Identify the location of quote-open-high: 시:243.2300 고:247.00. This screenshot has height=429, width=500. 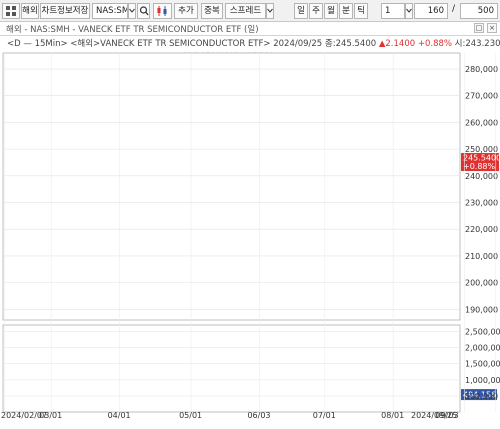
(477, 44).